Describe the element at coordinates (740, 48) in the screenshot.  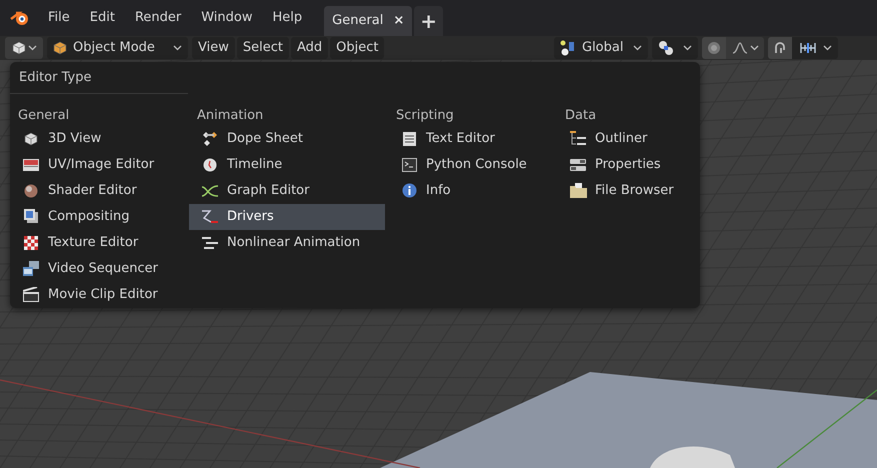
I see `falloff-curve-icon` at that location.